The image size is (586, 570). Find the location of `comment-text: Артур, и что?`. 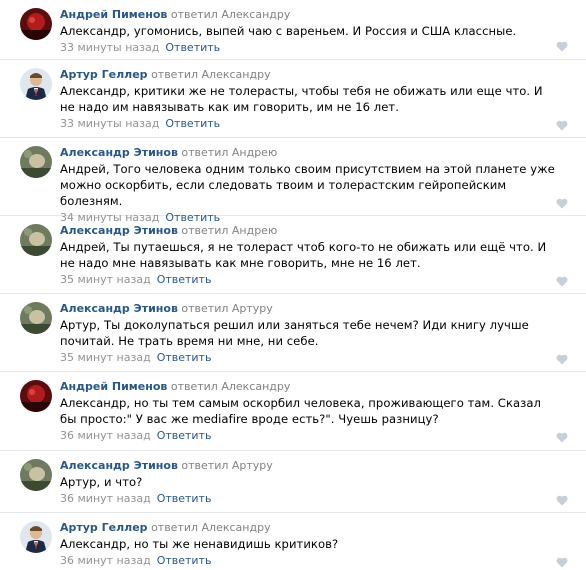

comment-text: Артур, и что? is located at coordinates (101, 482).